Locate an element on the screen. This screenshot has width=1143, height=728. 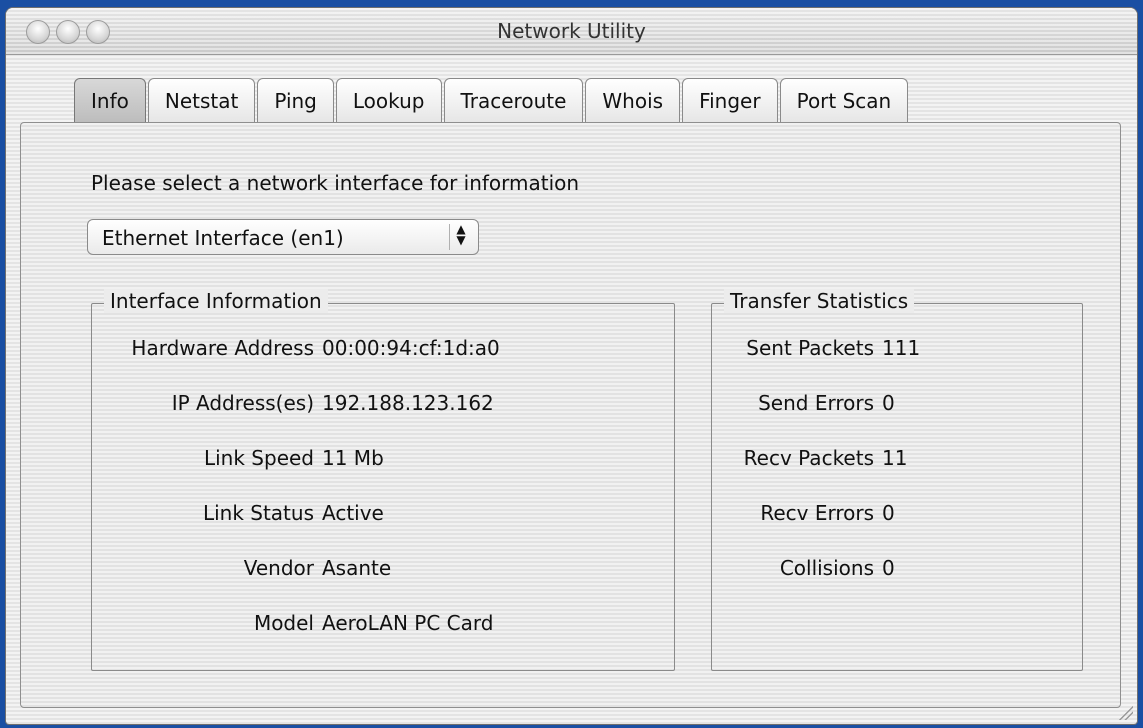
vendor-row: Vendor Asante is located at coordinates (248, 568).